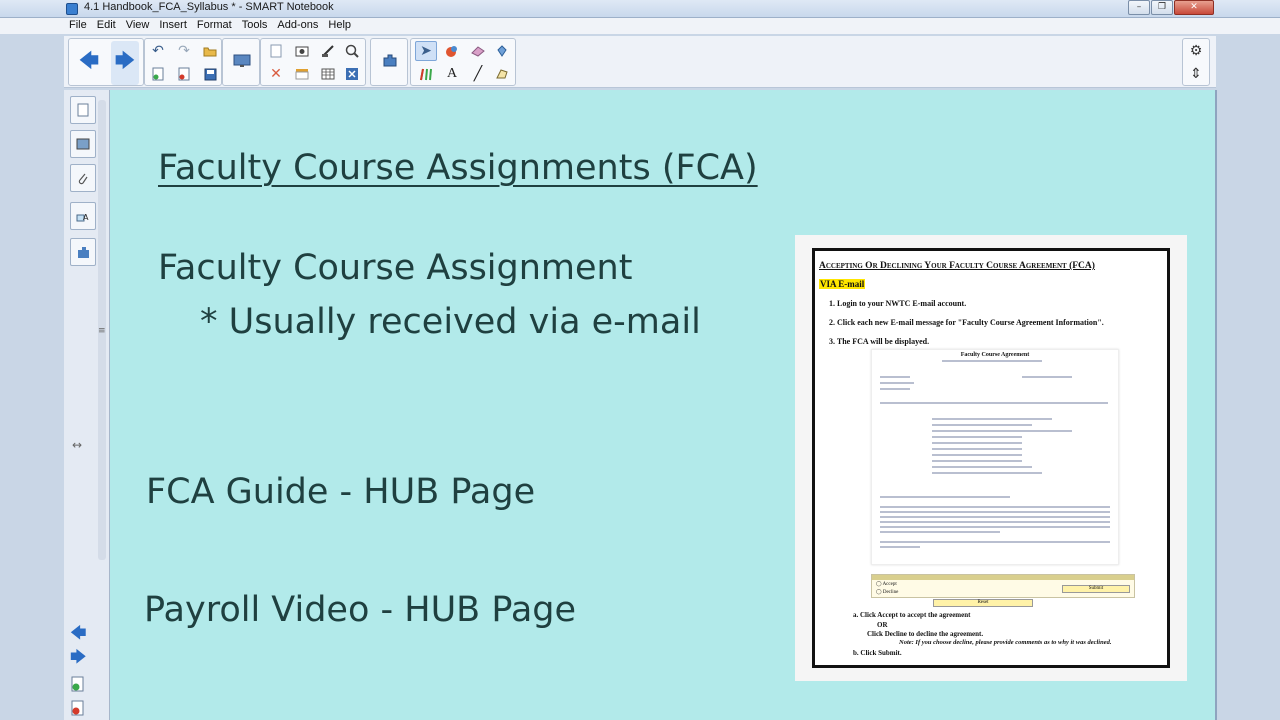  Describe the element at coordinates (1139, 7) in the screenshot. I see `minimize-button: –` at that location.